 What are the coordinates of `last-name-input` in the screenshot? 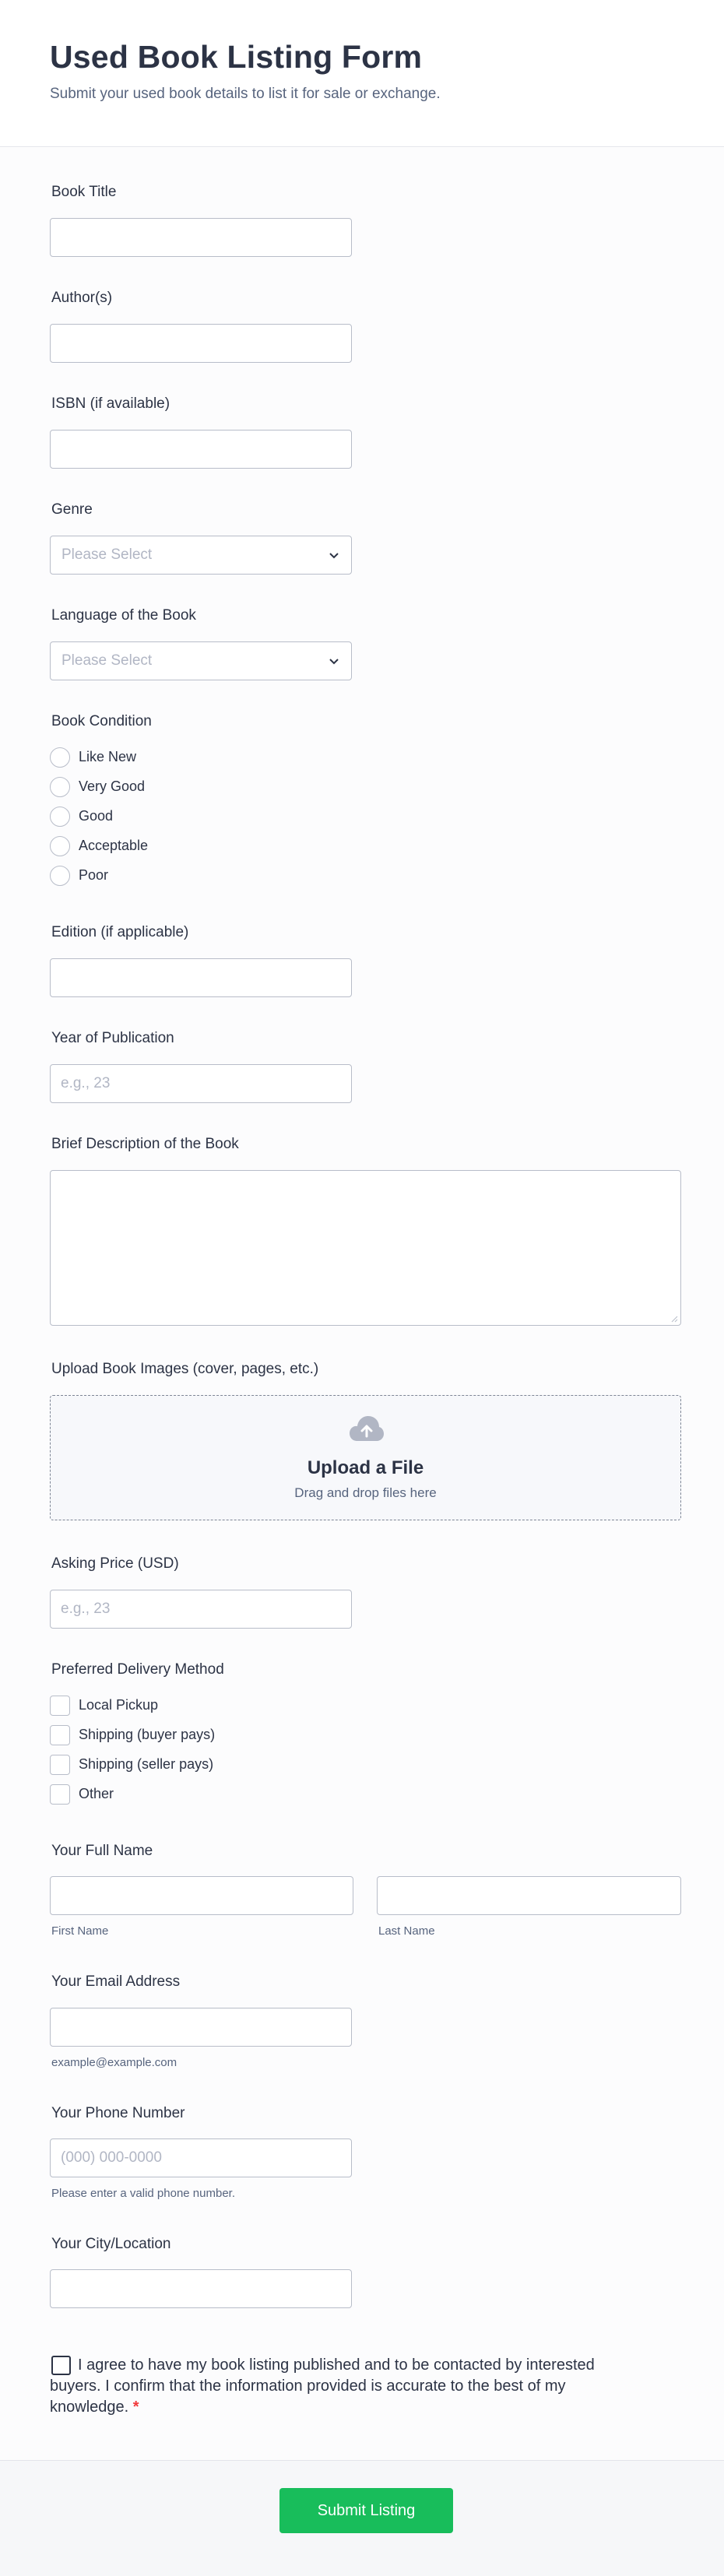 It's located at (529, 1895).